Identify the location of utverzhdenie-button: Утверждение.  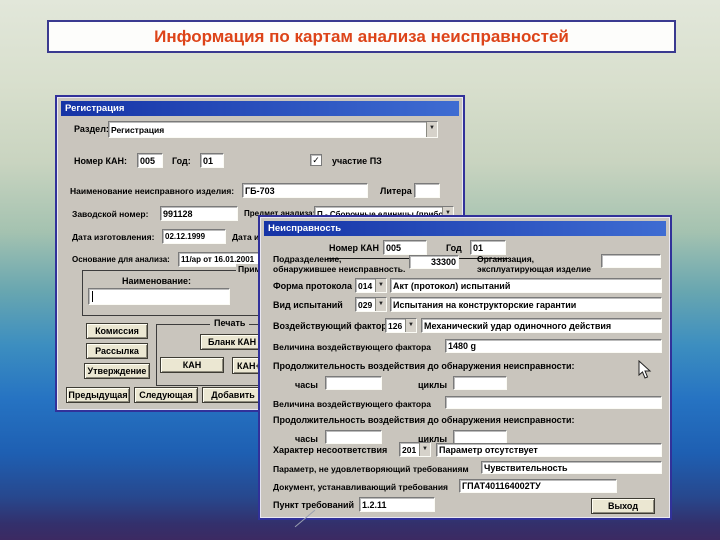
(117, 371).